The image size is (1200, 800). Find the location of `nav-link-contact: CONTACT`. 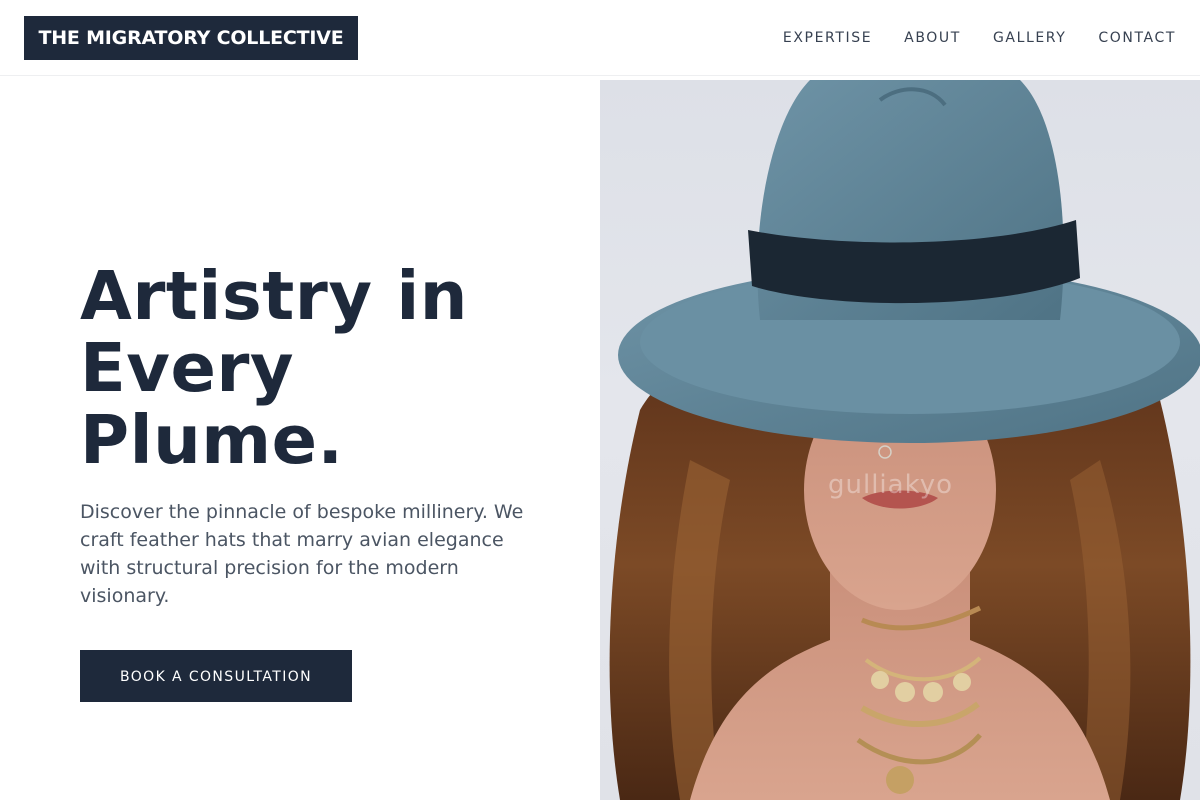

nav-link-contact: CONTACT is located at coordinates (1137, 38).